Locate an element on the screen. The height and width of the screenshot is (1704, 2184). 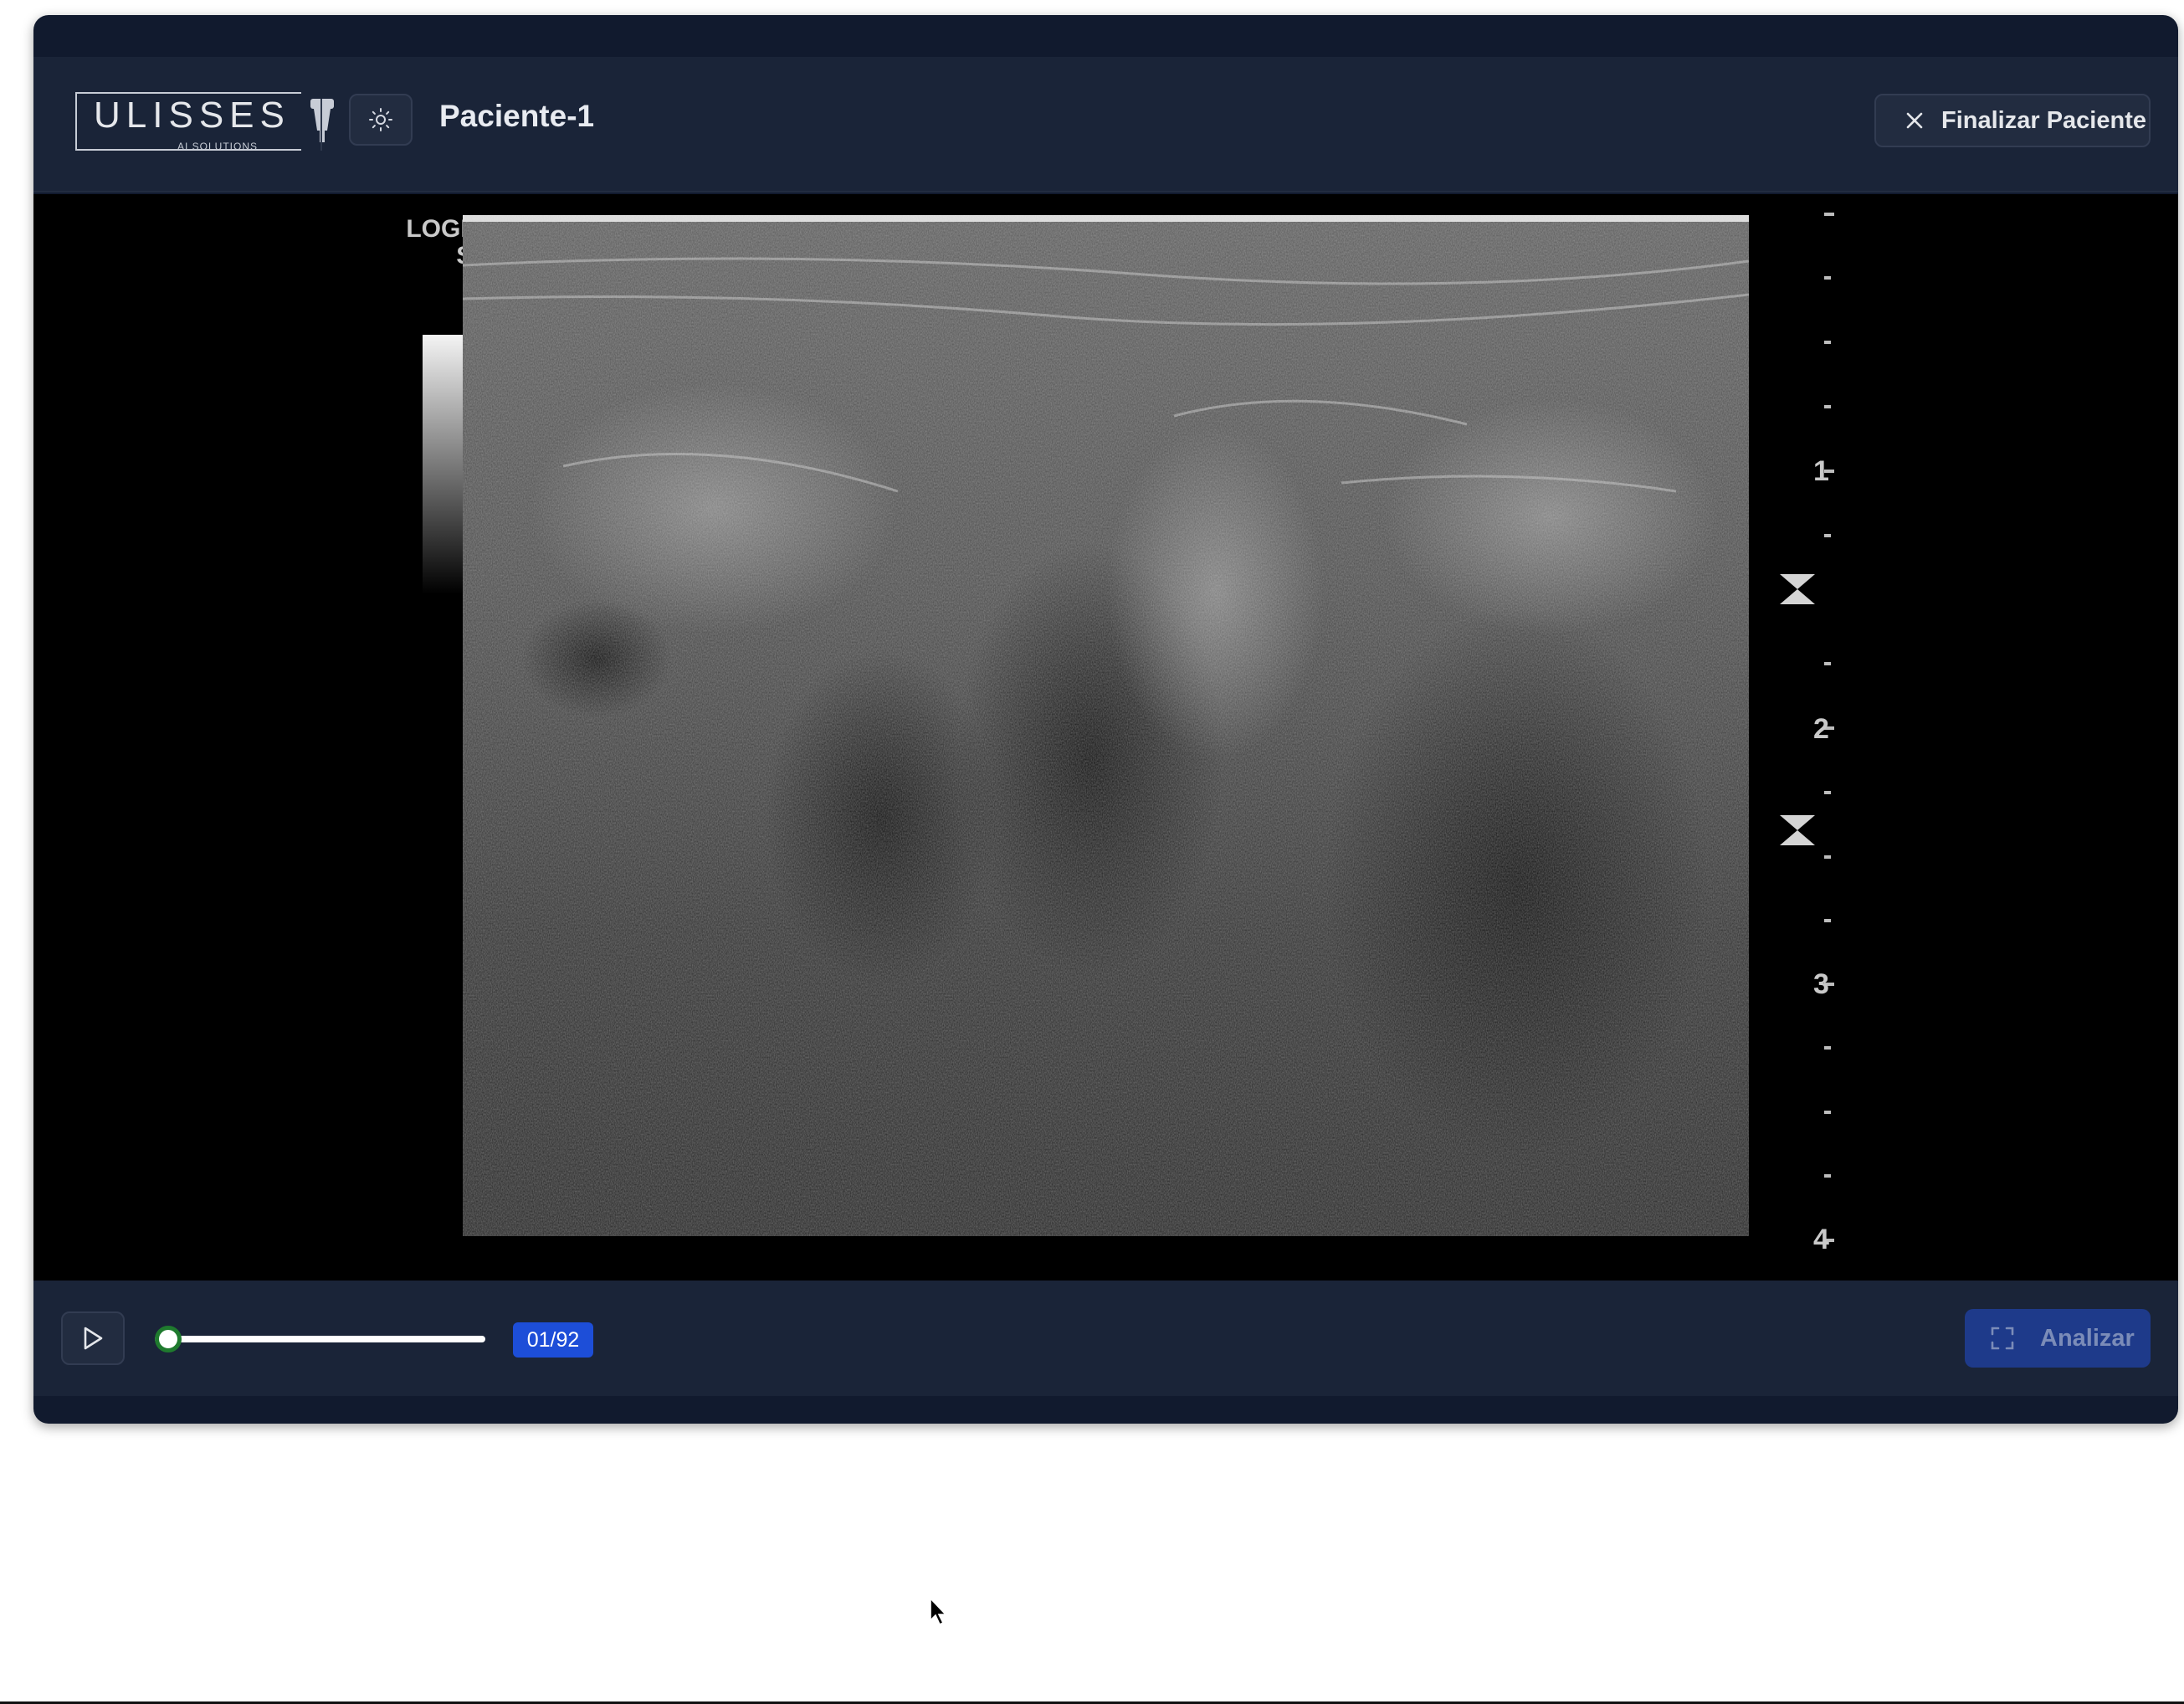
depth-label-2: 2 is located at coordinates (1821, 729).